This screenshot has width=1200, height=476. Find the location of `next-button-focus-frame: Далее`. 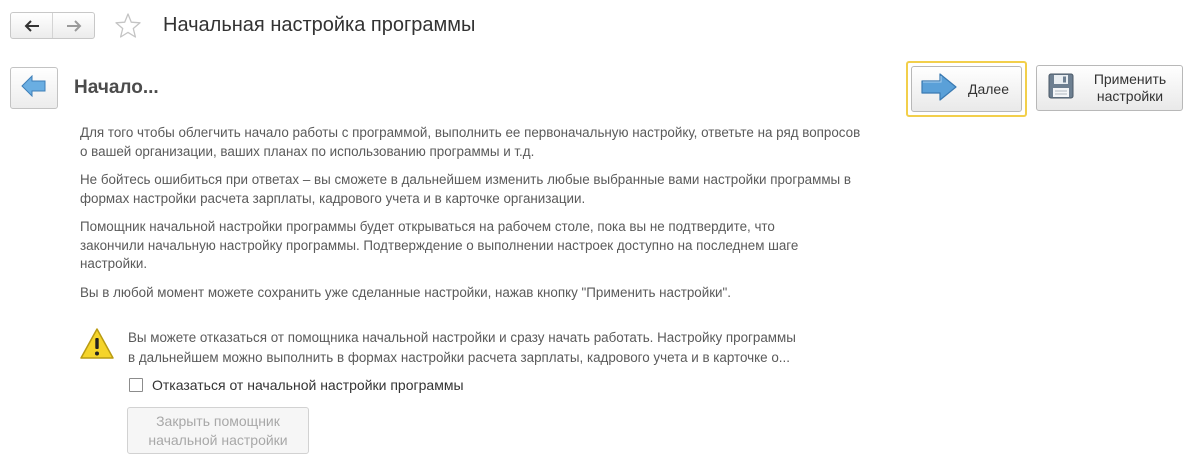

next-button-focus-frame: Далее is located at coordinates (966, 89).